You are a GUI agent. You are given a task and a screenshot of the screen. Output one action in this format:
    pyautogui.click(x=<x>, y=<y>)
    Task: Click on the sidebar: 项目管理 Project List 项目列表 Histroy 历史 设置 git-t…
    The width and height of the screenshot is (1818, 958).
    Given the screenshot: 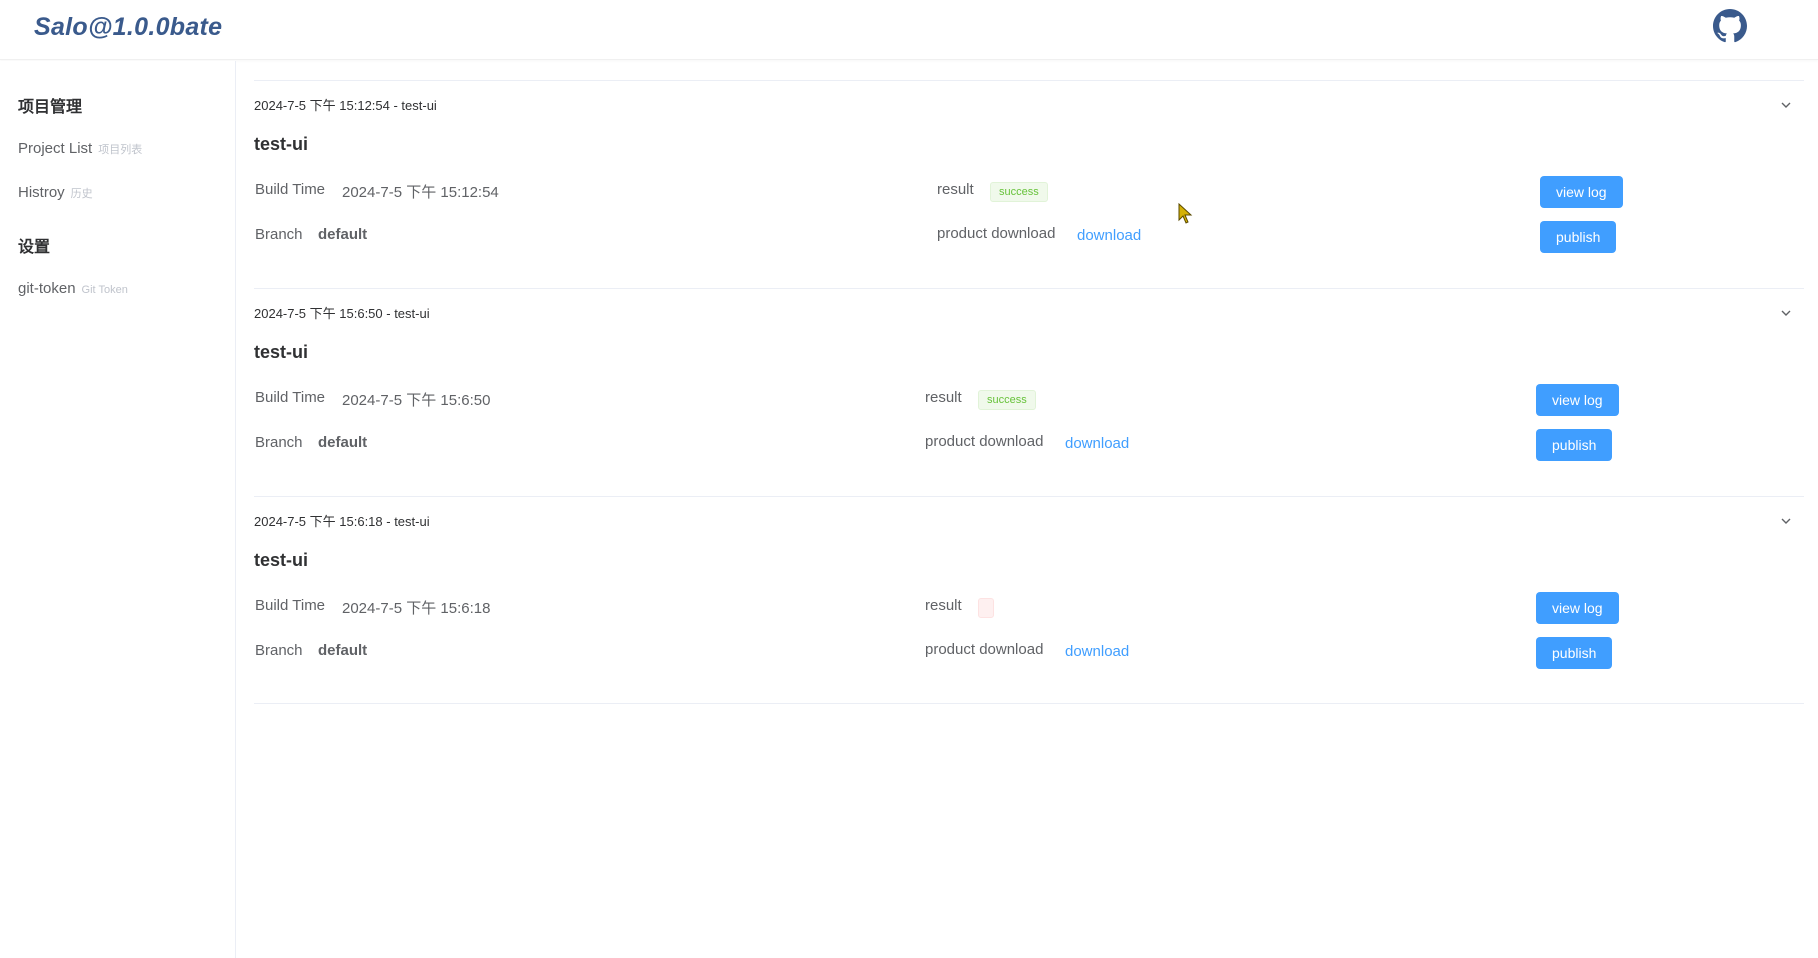 What is the action you would take?
    pyautogui.click(x=118, y=509)
    